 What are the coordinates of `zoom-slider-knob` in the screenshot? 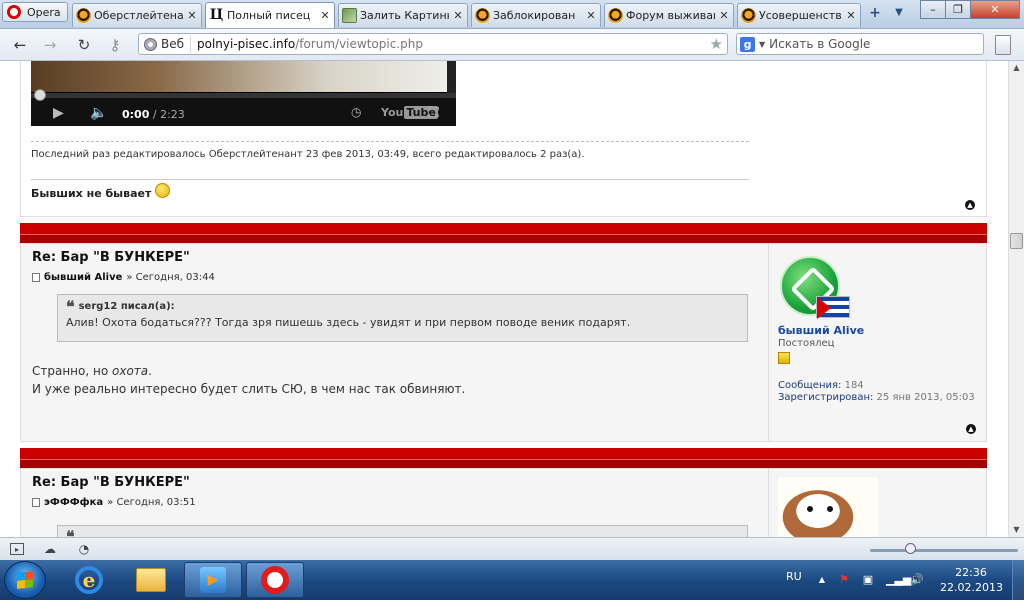 It's located at (910, 548).